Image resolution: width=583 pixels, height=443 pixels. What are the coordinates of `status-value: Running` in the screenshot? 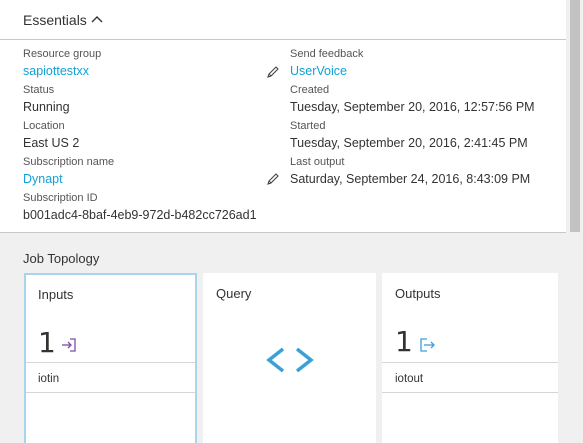 It's located at (46, 107).